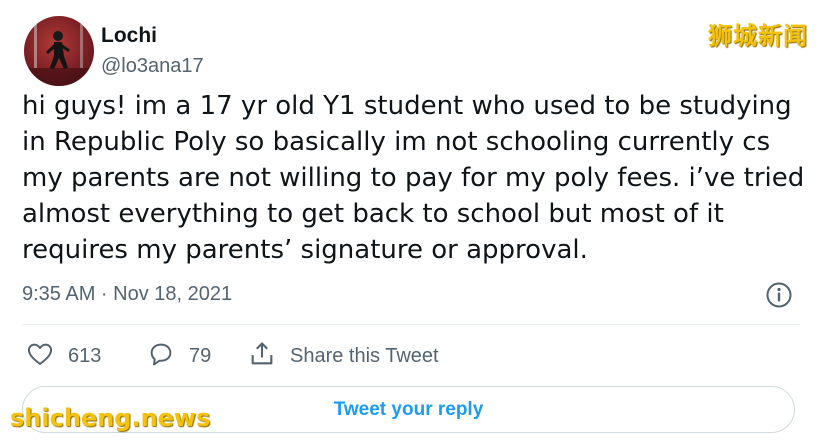  I want to click on info-icon, so click(779, 295).